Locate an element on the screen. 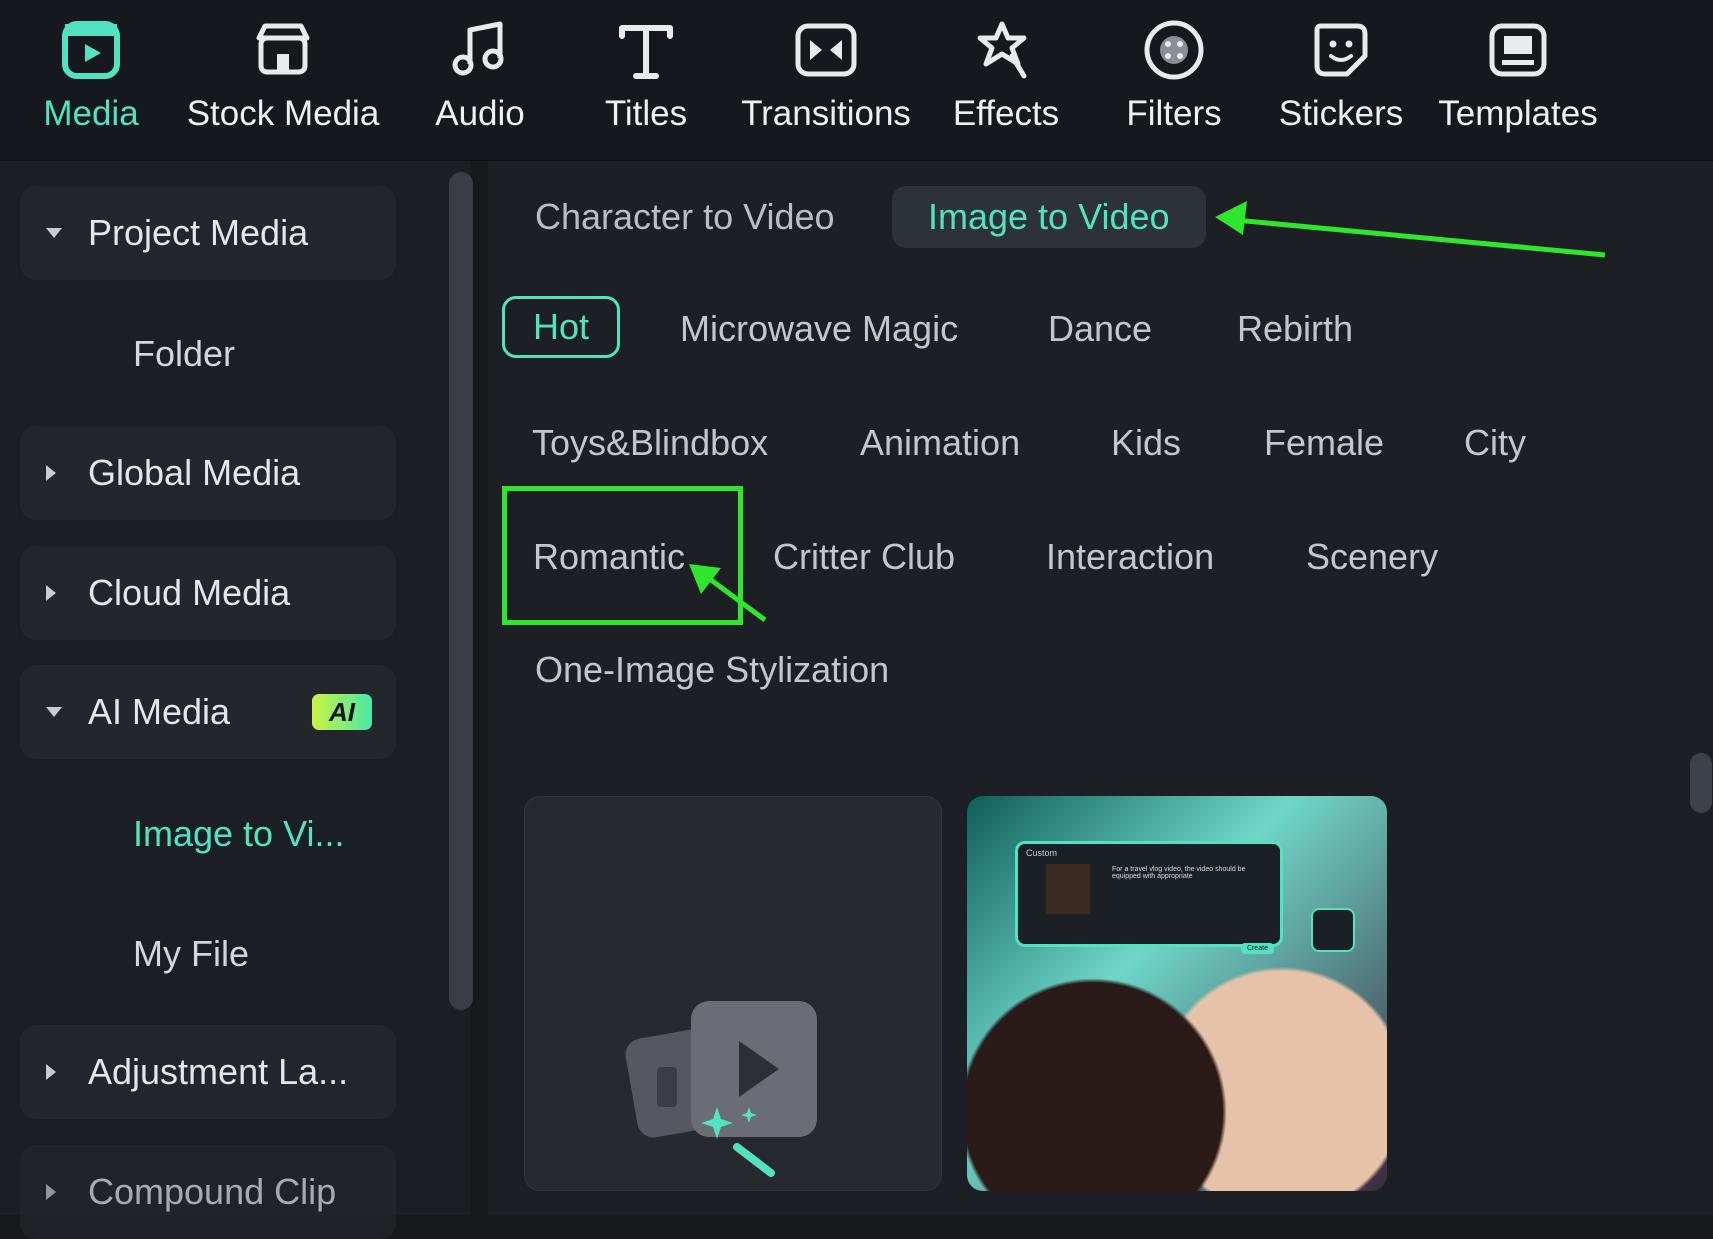  sidebar-item-ai-media: AI Media AI is located at coordinates (208, 712).